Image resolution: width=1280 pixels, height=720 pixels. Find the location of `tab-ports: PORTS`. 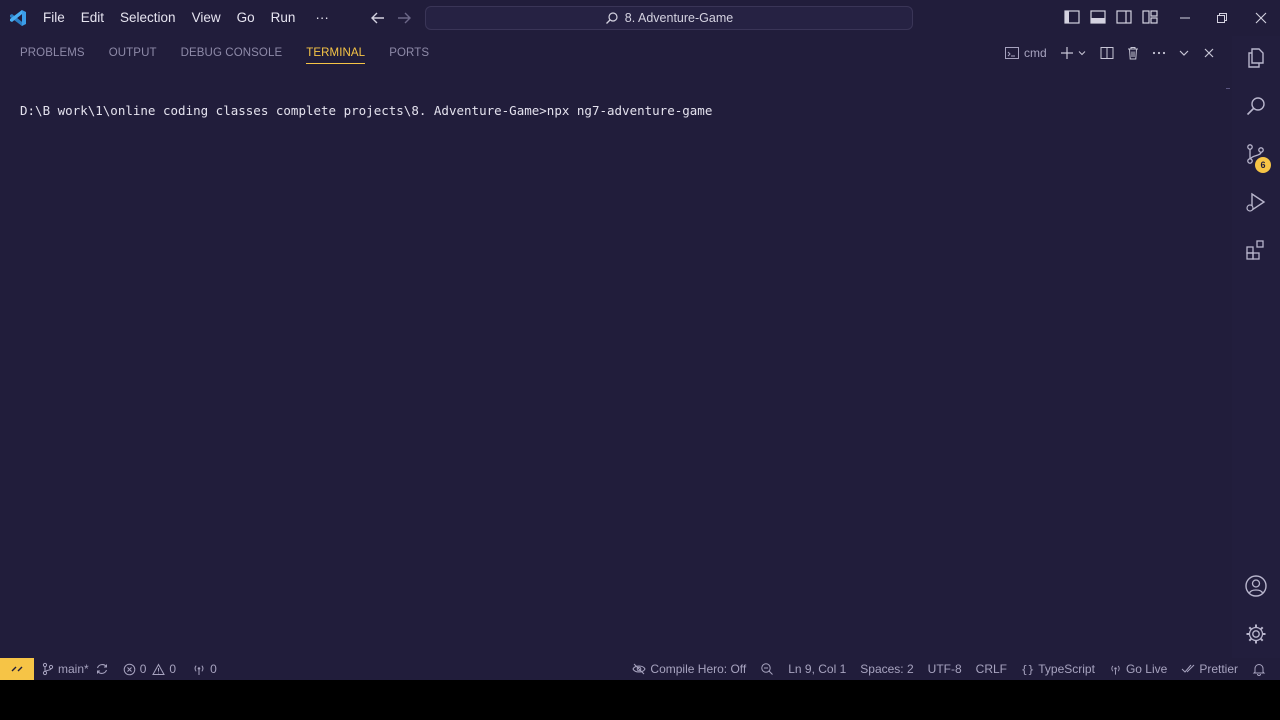

tab-ports: PORTS is located at coordinates (409, 53).